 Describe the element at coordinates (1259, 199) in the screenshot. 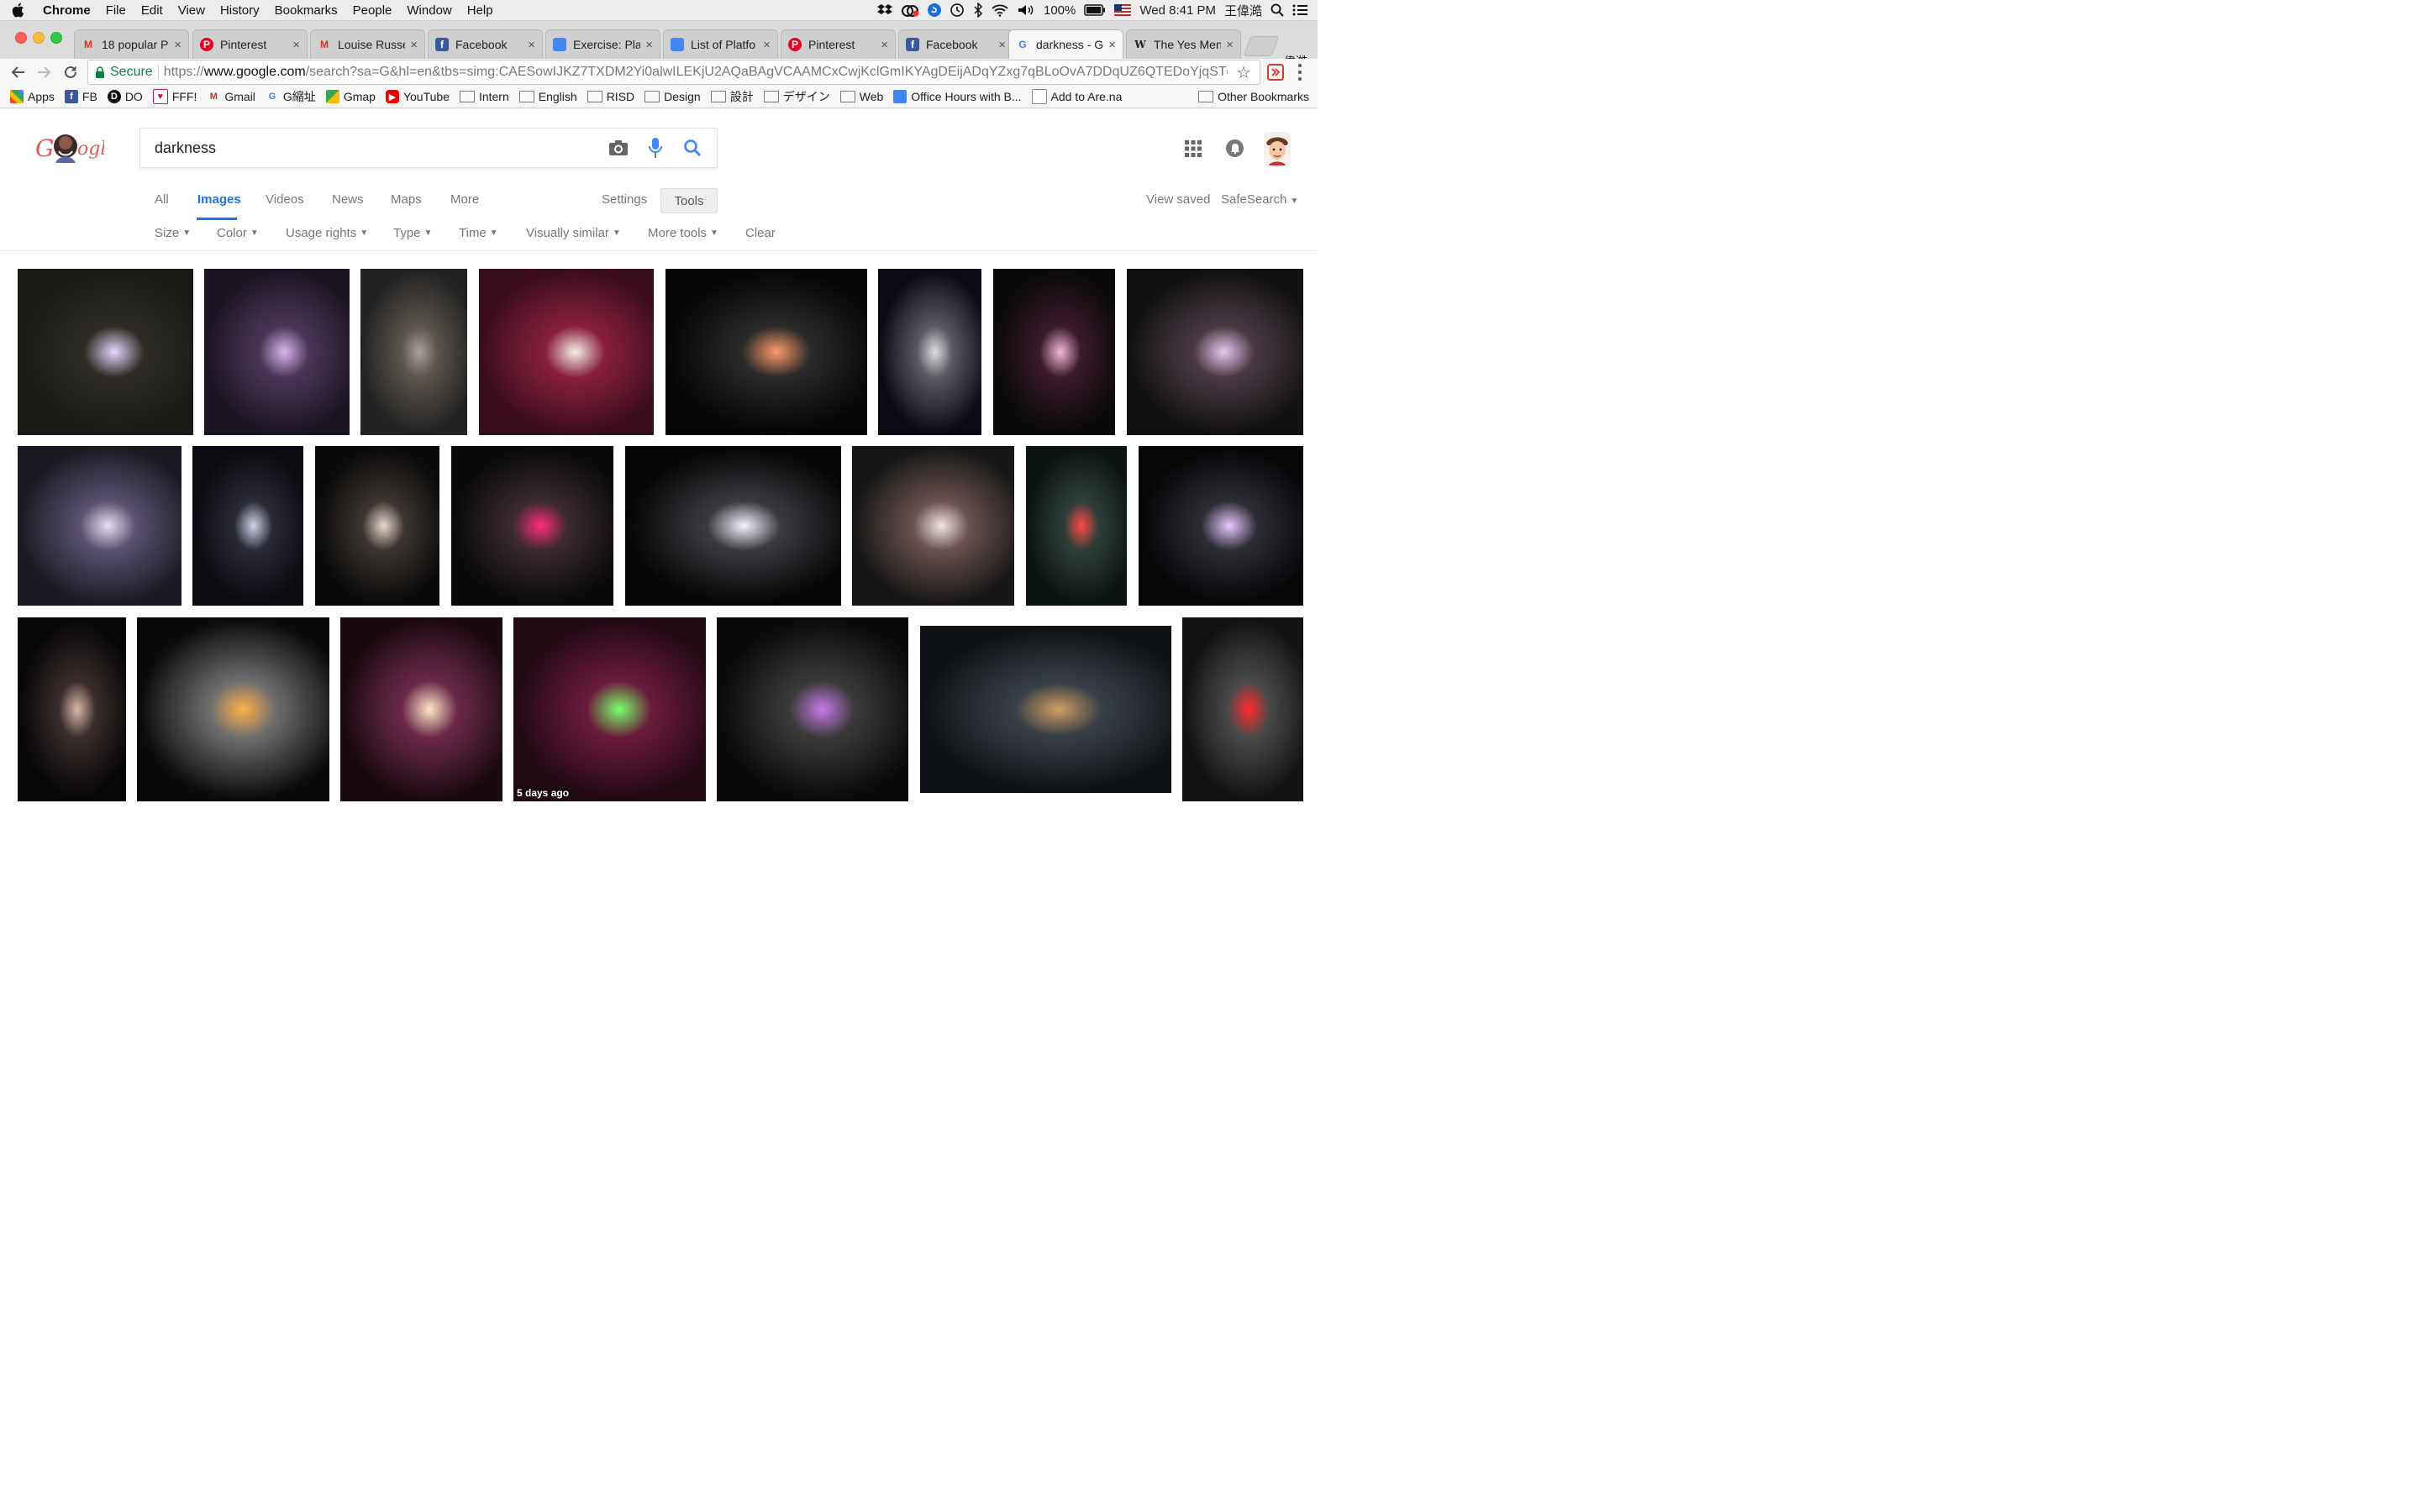

I see `safesearch-dropdown: SafeSearch ▼` at that location.